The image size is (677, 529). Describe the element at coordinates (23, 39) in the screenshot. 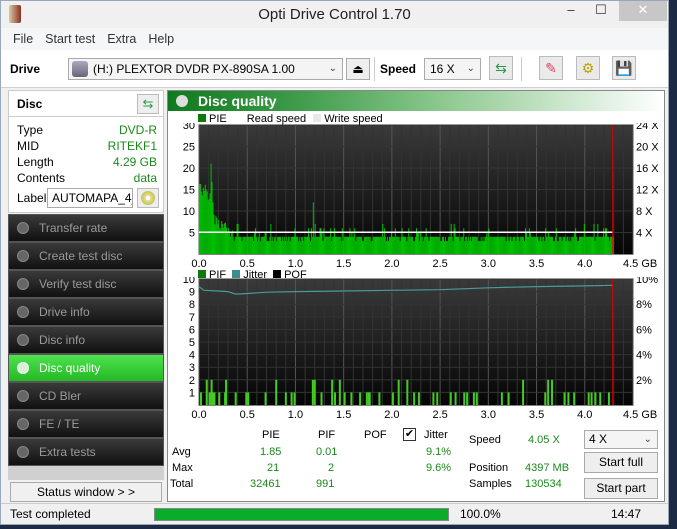

I see `menu-file: File` at that location.